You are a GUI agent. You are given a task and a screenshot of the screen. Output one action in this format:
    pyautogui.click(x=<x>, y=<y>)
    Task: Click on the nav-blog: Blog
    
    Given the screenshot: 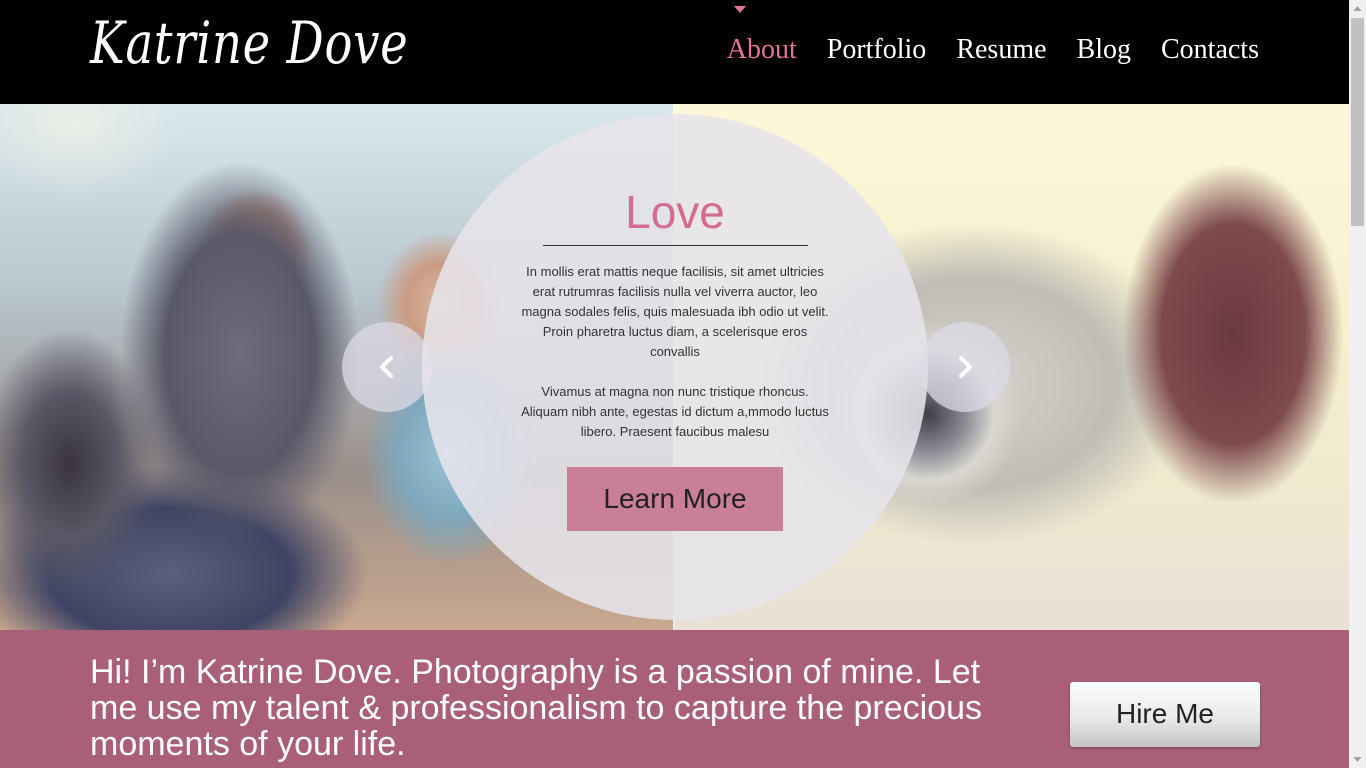 What is the action you would take?
    pyautogui.click(x=1104, y=50)
    